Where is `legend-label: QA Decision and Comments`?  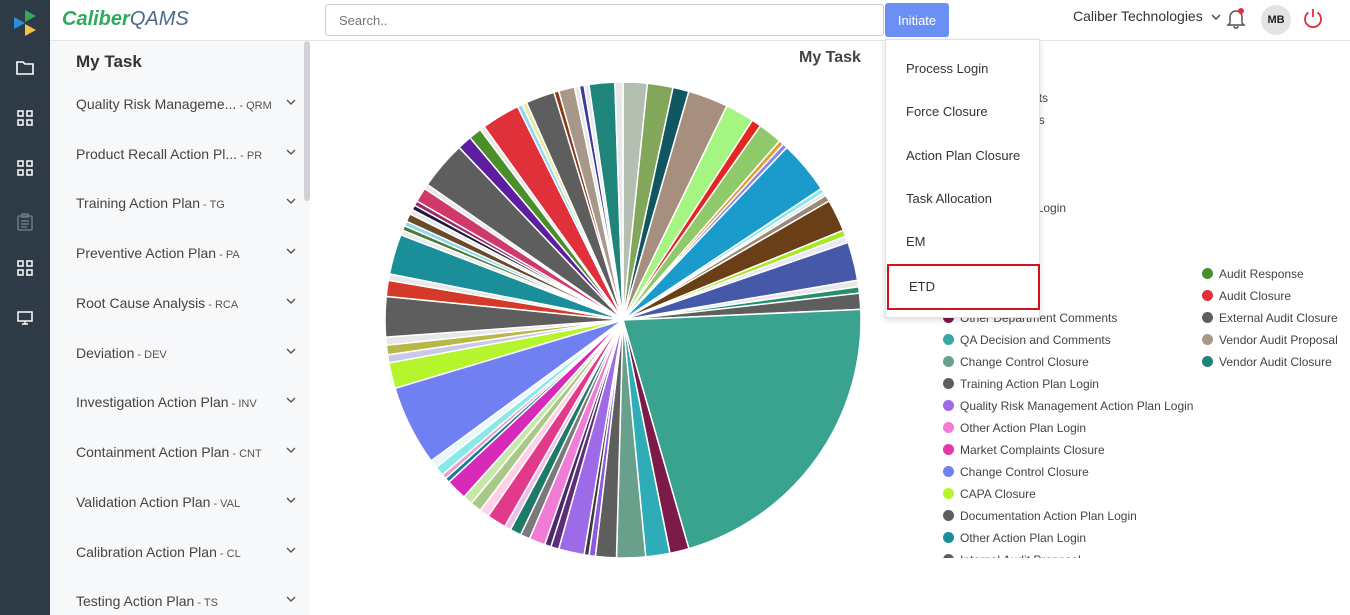 legend-label: QA Decision and Comments is located at coordinates (1035, 340).